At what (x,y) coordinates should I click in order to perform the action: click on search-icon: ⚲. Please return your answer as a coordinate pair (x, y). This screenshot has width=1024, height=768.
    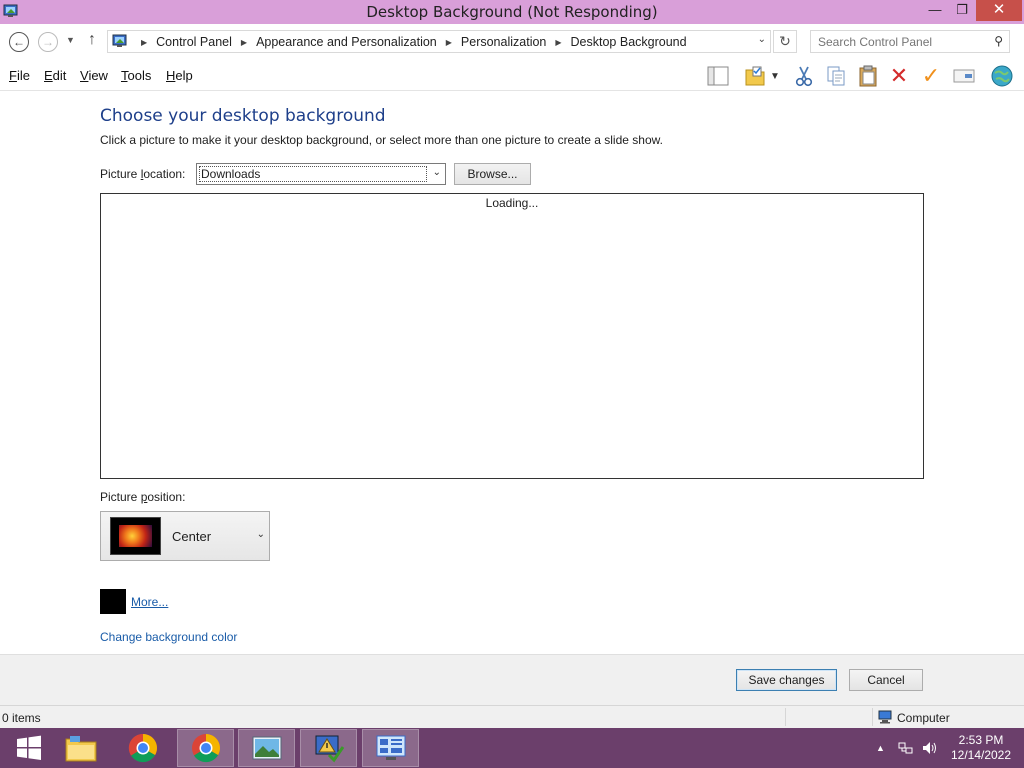
    Looking at the image, I should click on (998, 41).